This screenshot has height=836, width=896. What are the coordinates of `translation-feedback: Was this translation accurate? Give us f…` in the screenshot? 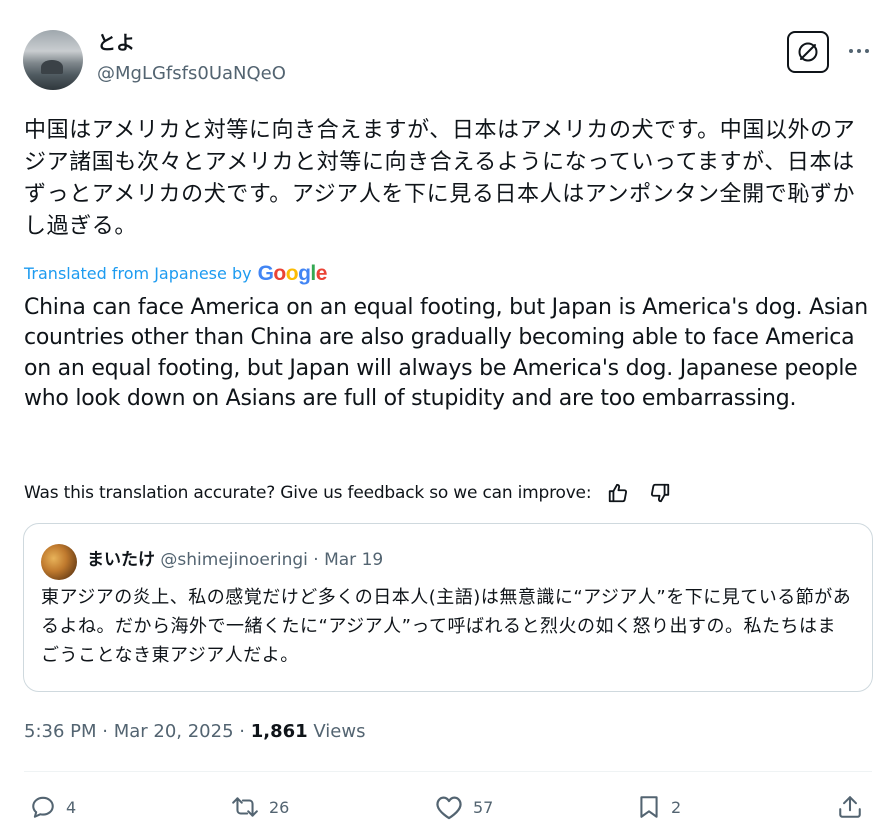 It's located at (348, 493).